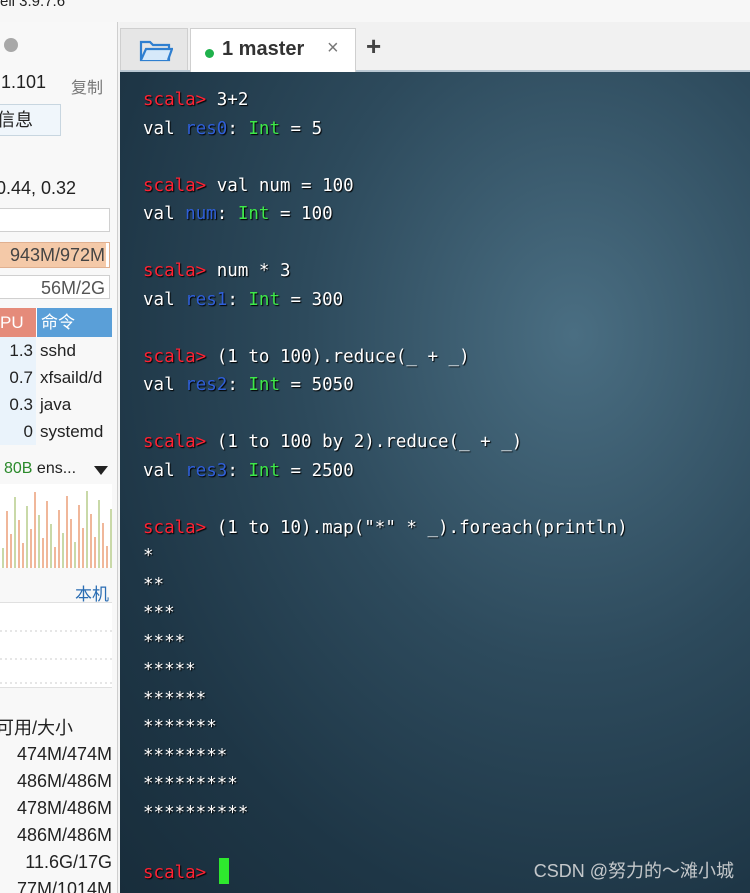  I want to click on output-line: *****, so click(169, 670).